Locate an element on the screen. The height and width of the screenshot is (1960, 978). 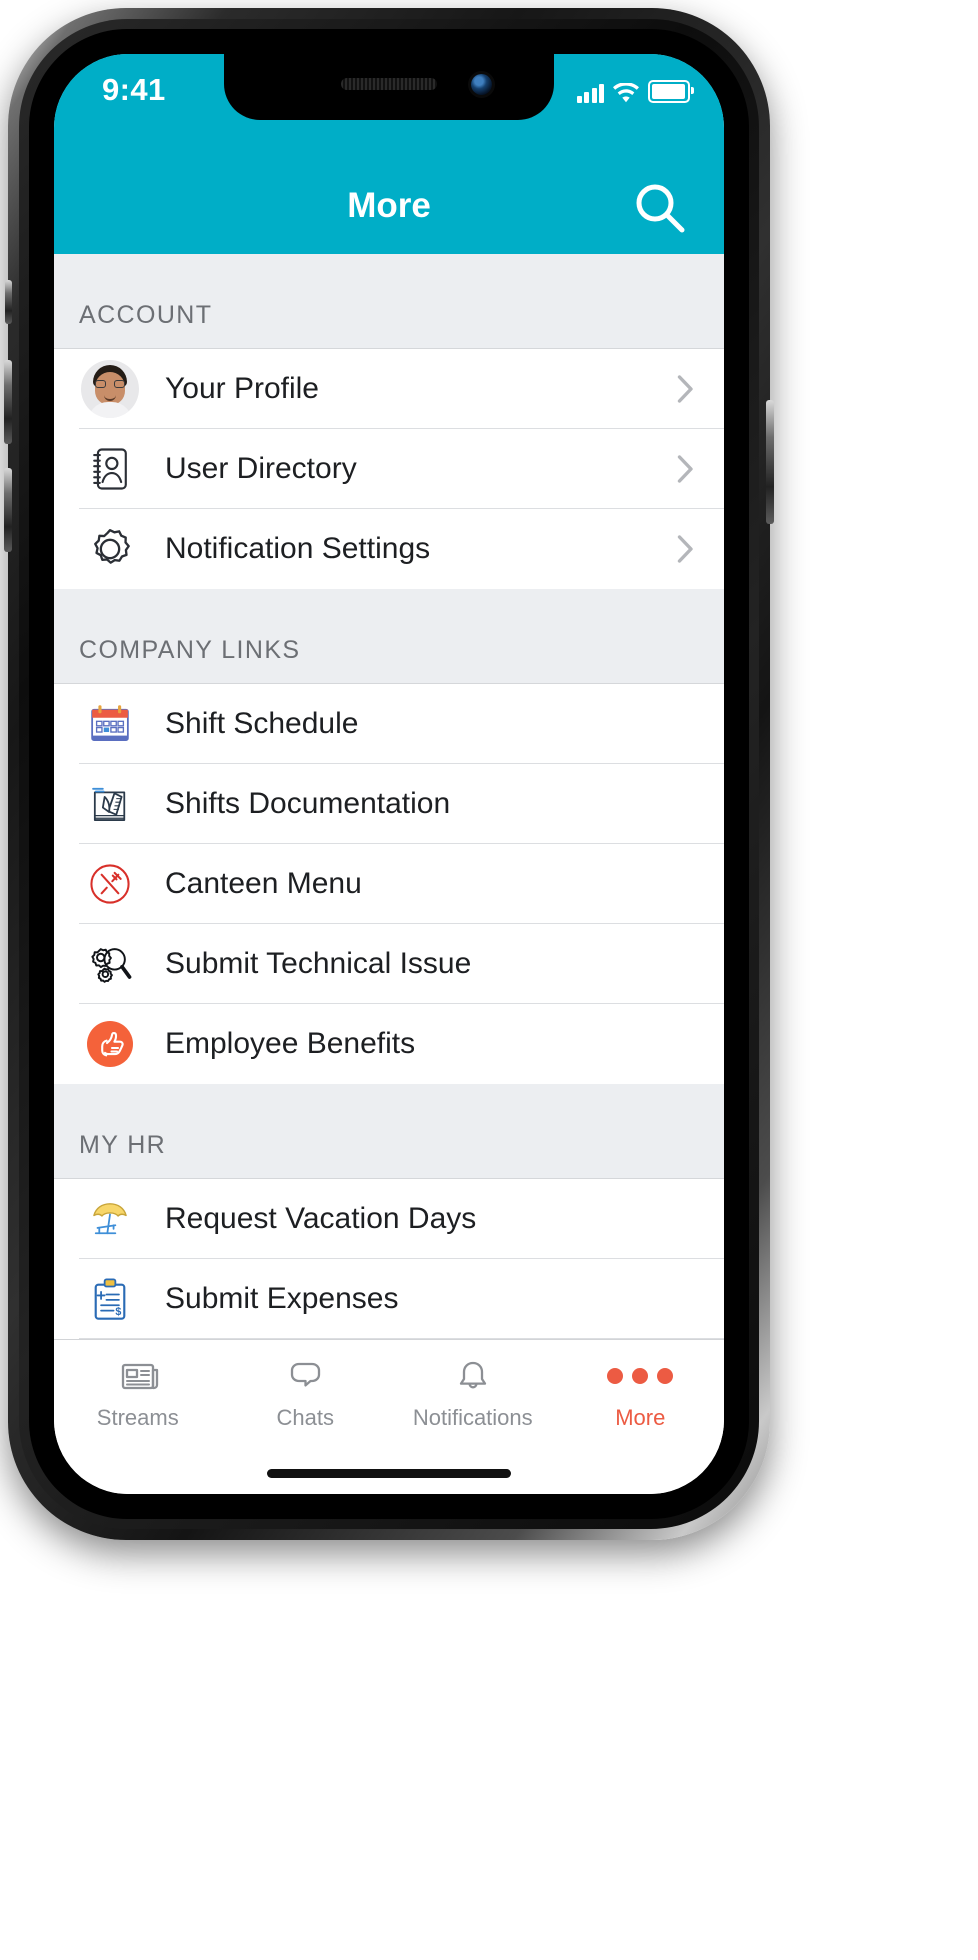
list-item-notification-settings: Notification Settings is located at coordinates (389, 549).